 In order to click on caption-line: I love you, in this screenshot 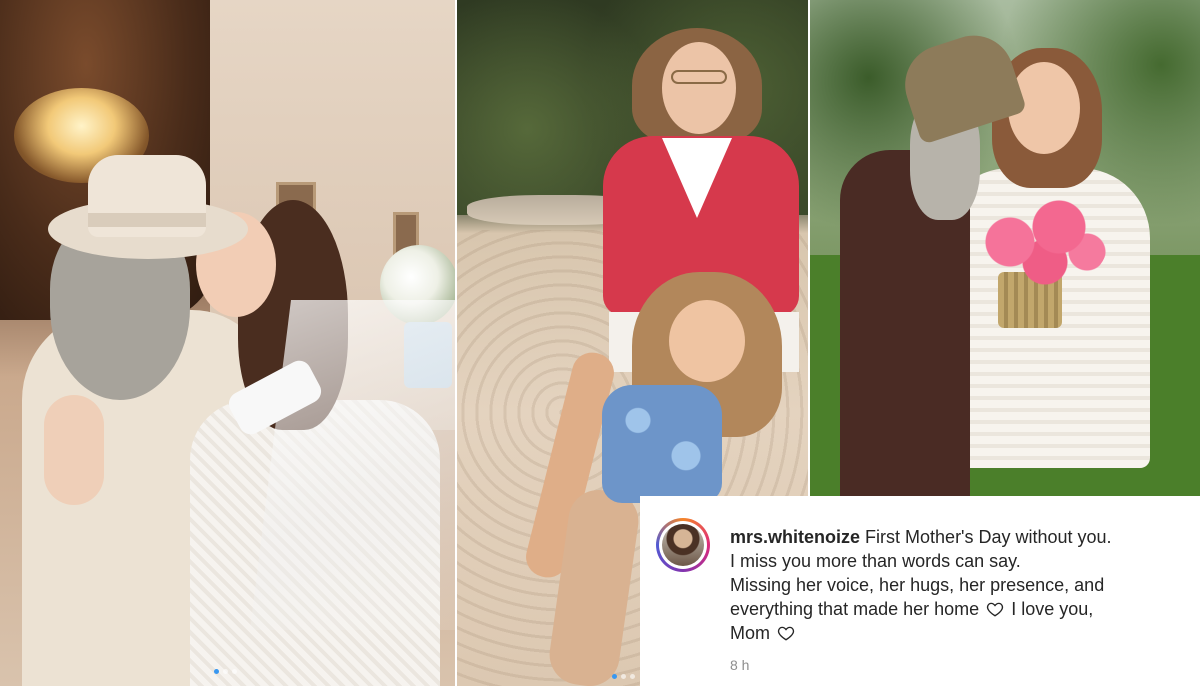, I will do `click(1052, 609)`.